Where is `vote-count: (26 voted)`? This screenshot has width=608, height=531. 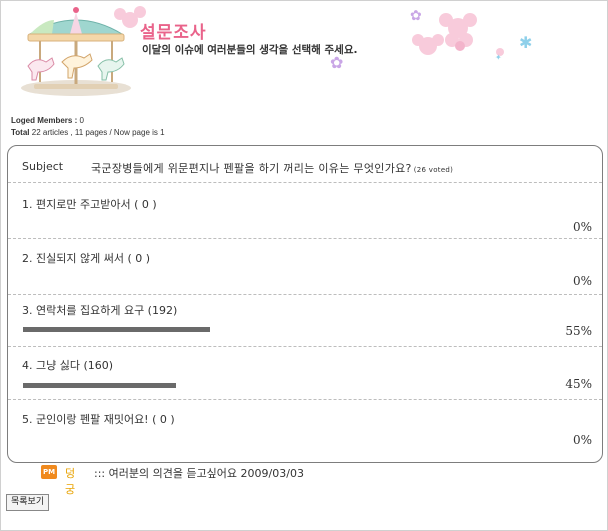
vote-count: (26 voted) is located at coordinates (433, 170).